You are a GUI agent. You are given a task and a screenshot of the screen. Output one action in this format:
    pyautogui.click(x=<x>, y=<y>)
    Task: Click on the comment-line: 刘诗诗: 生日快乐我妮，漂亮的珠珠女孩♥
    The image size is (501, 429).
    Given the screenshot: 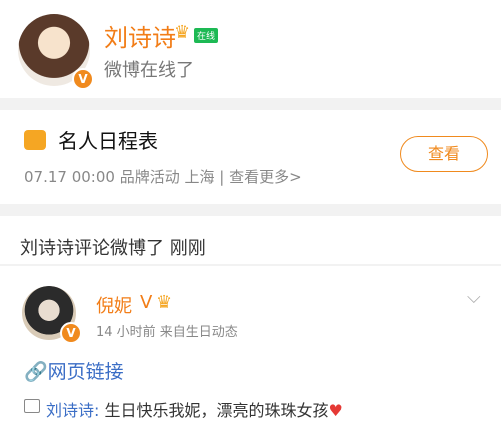 What is the action you would take?
    pyautogui.click(x=194, y=409)
    